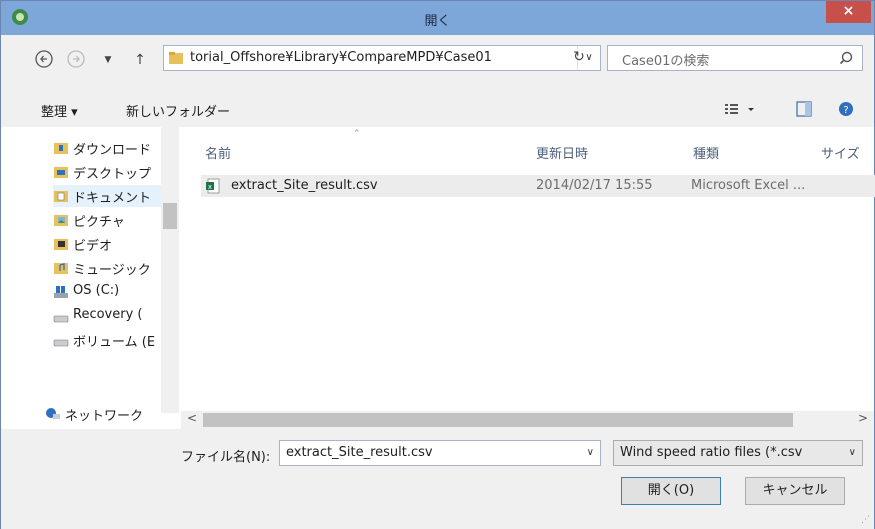 Image resolution: width=875 pixels, height=529 pixels. What do you see at coordinates (213, 186) in the screenshot?
I see `excel-file-icon: x` at bounding box center [213, 186].